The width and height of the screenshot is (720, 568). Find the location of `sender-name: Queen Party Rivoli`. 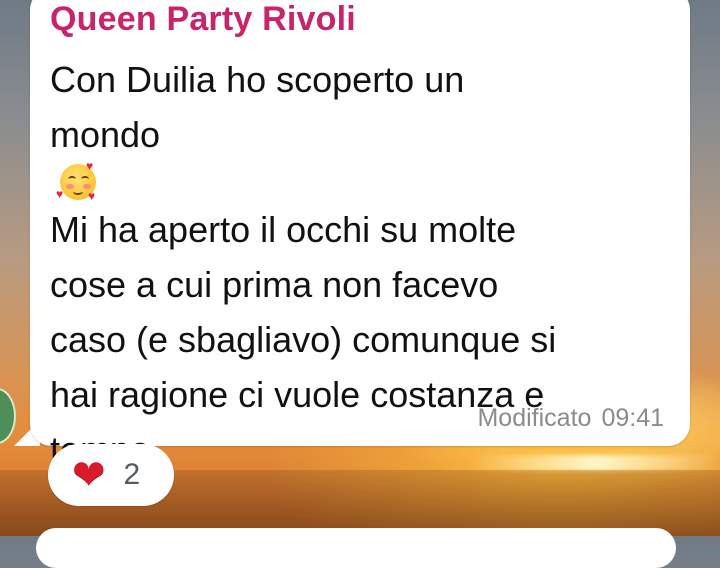

sender-name: Queen Party Rivoli is located at coordinates (203, 19).